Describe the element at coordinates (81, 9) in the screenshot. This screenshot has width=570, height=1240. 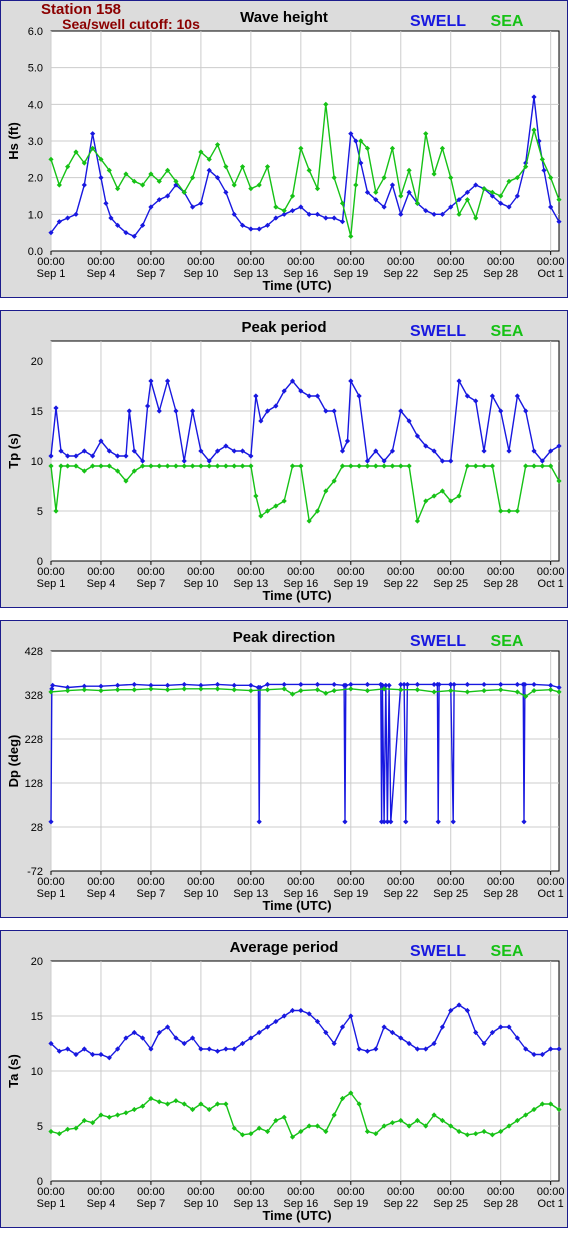
I see `station-title: Station 158` at that location.